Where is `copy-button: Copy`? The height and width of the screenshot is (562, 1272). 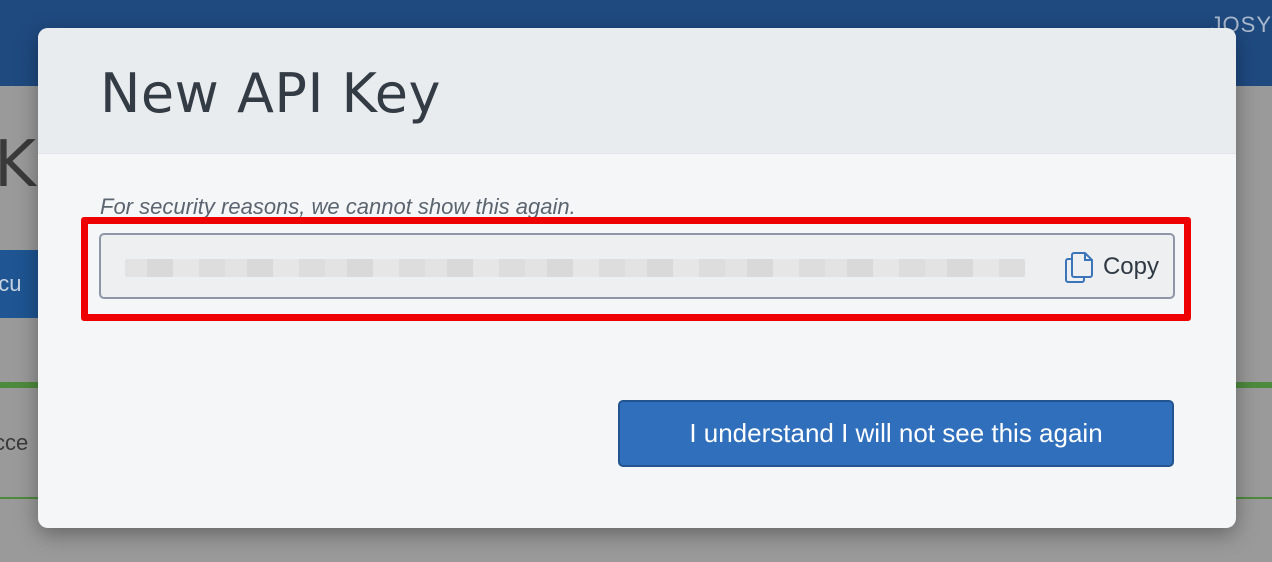
copy-button: Copy is located at coordinates (1111, 267).